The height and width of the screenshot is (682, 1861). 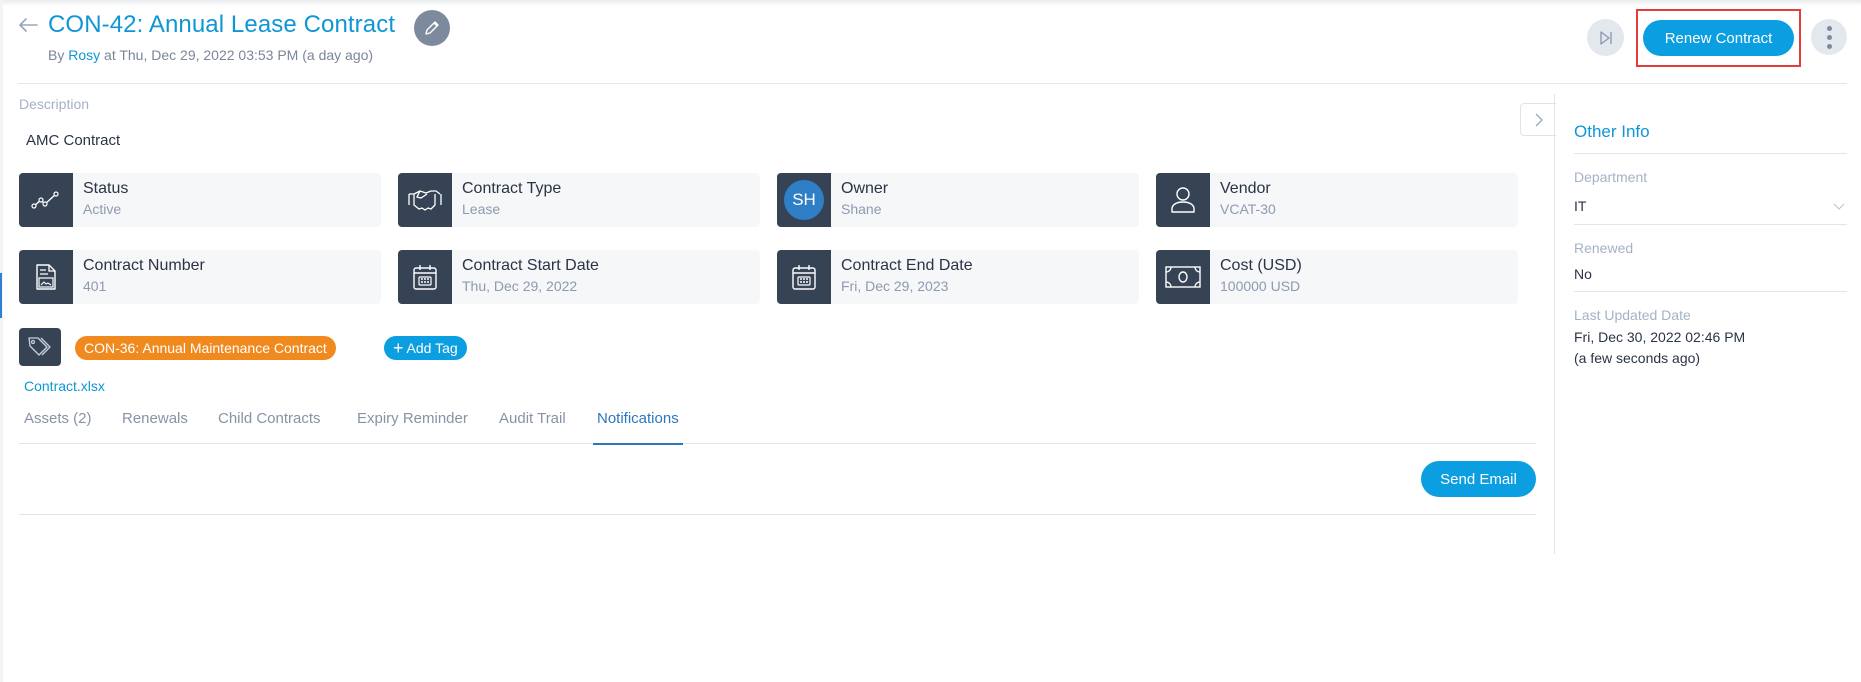 What do you see at coordinates (46, 200) in the screenshot?
I see `trend-line-icon` at bounding box center [46, 200].